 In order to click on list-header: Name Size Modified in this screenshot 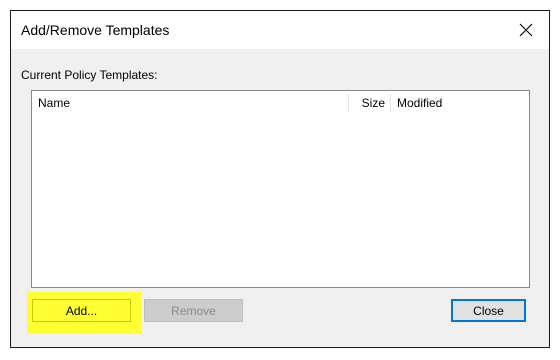, I will do `click(280, 103)`.